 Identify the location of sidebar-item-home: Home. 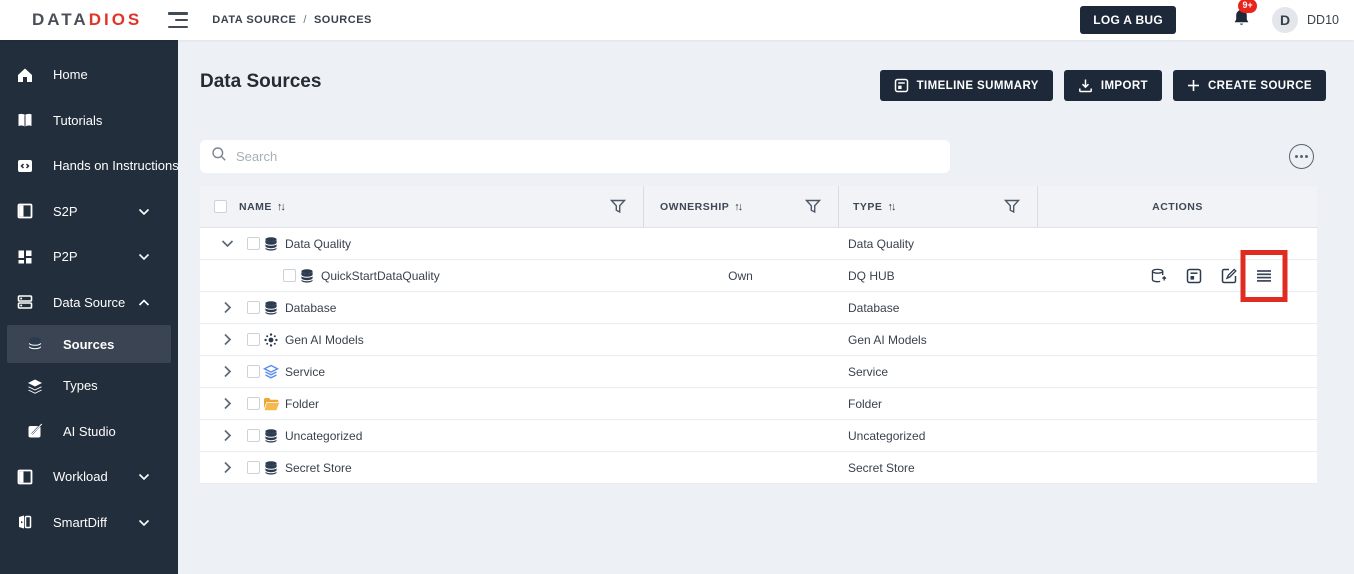
(89, 75).